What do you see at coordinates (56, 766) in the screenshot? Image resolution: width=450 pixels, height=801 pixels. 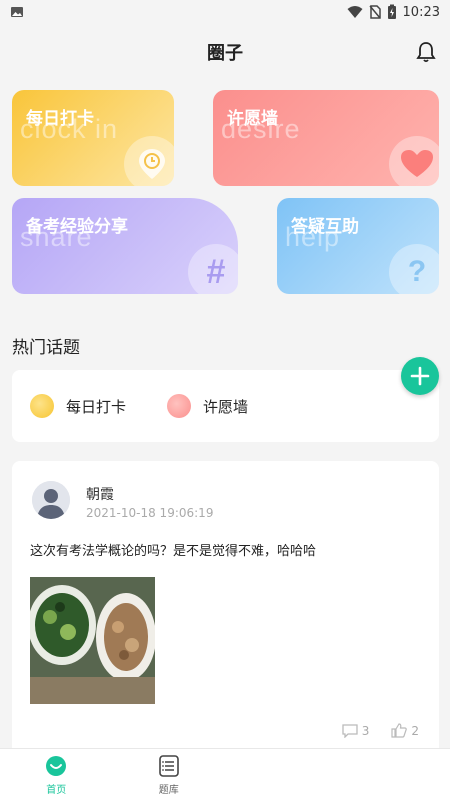 I see `home-chat-icon` at bounding box center [56, 766].